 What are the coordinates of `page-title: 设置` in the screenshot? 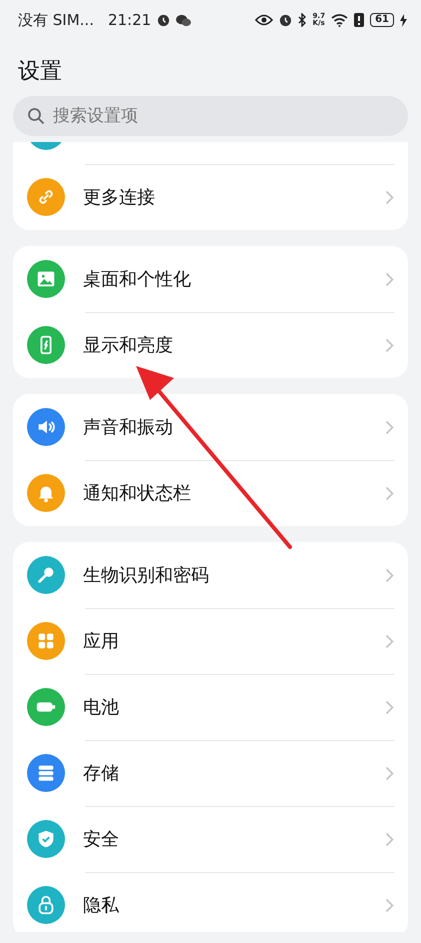 It's located at (40, 72).